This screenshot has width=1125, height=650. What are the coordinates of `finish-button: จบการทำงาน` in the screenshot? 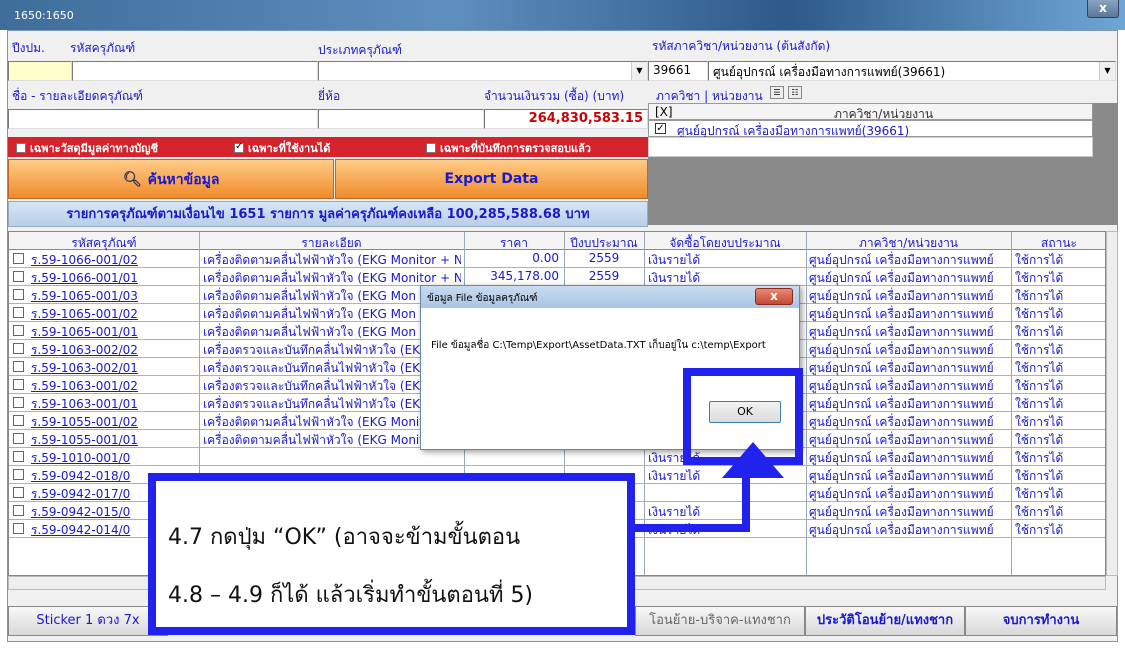 It's located at (1041, 621).